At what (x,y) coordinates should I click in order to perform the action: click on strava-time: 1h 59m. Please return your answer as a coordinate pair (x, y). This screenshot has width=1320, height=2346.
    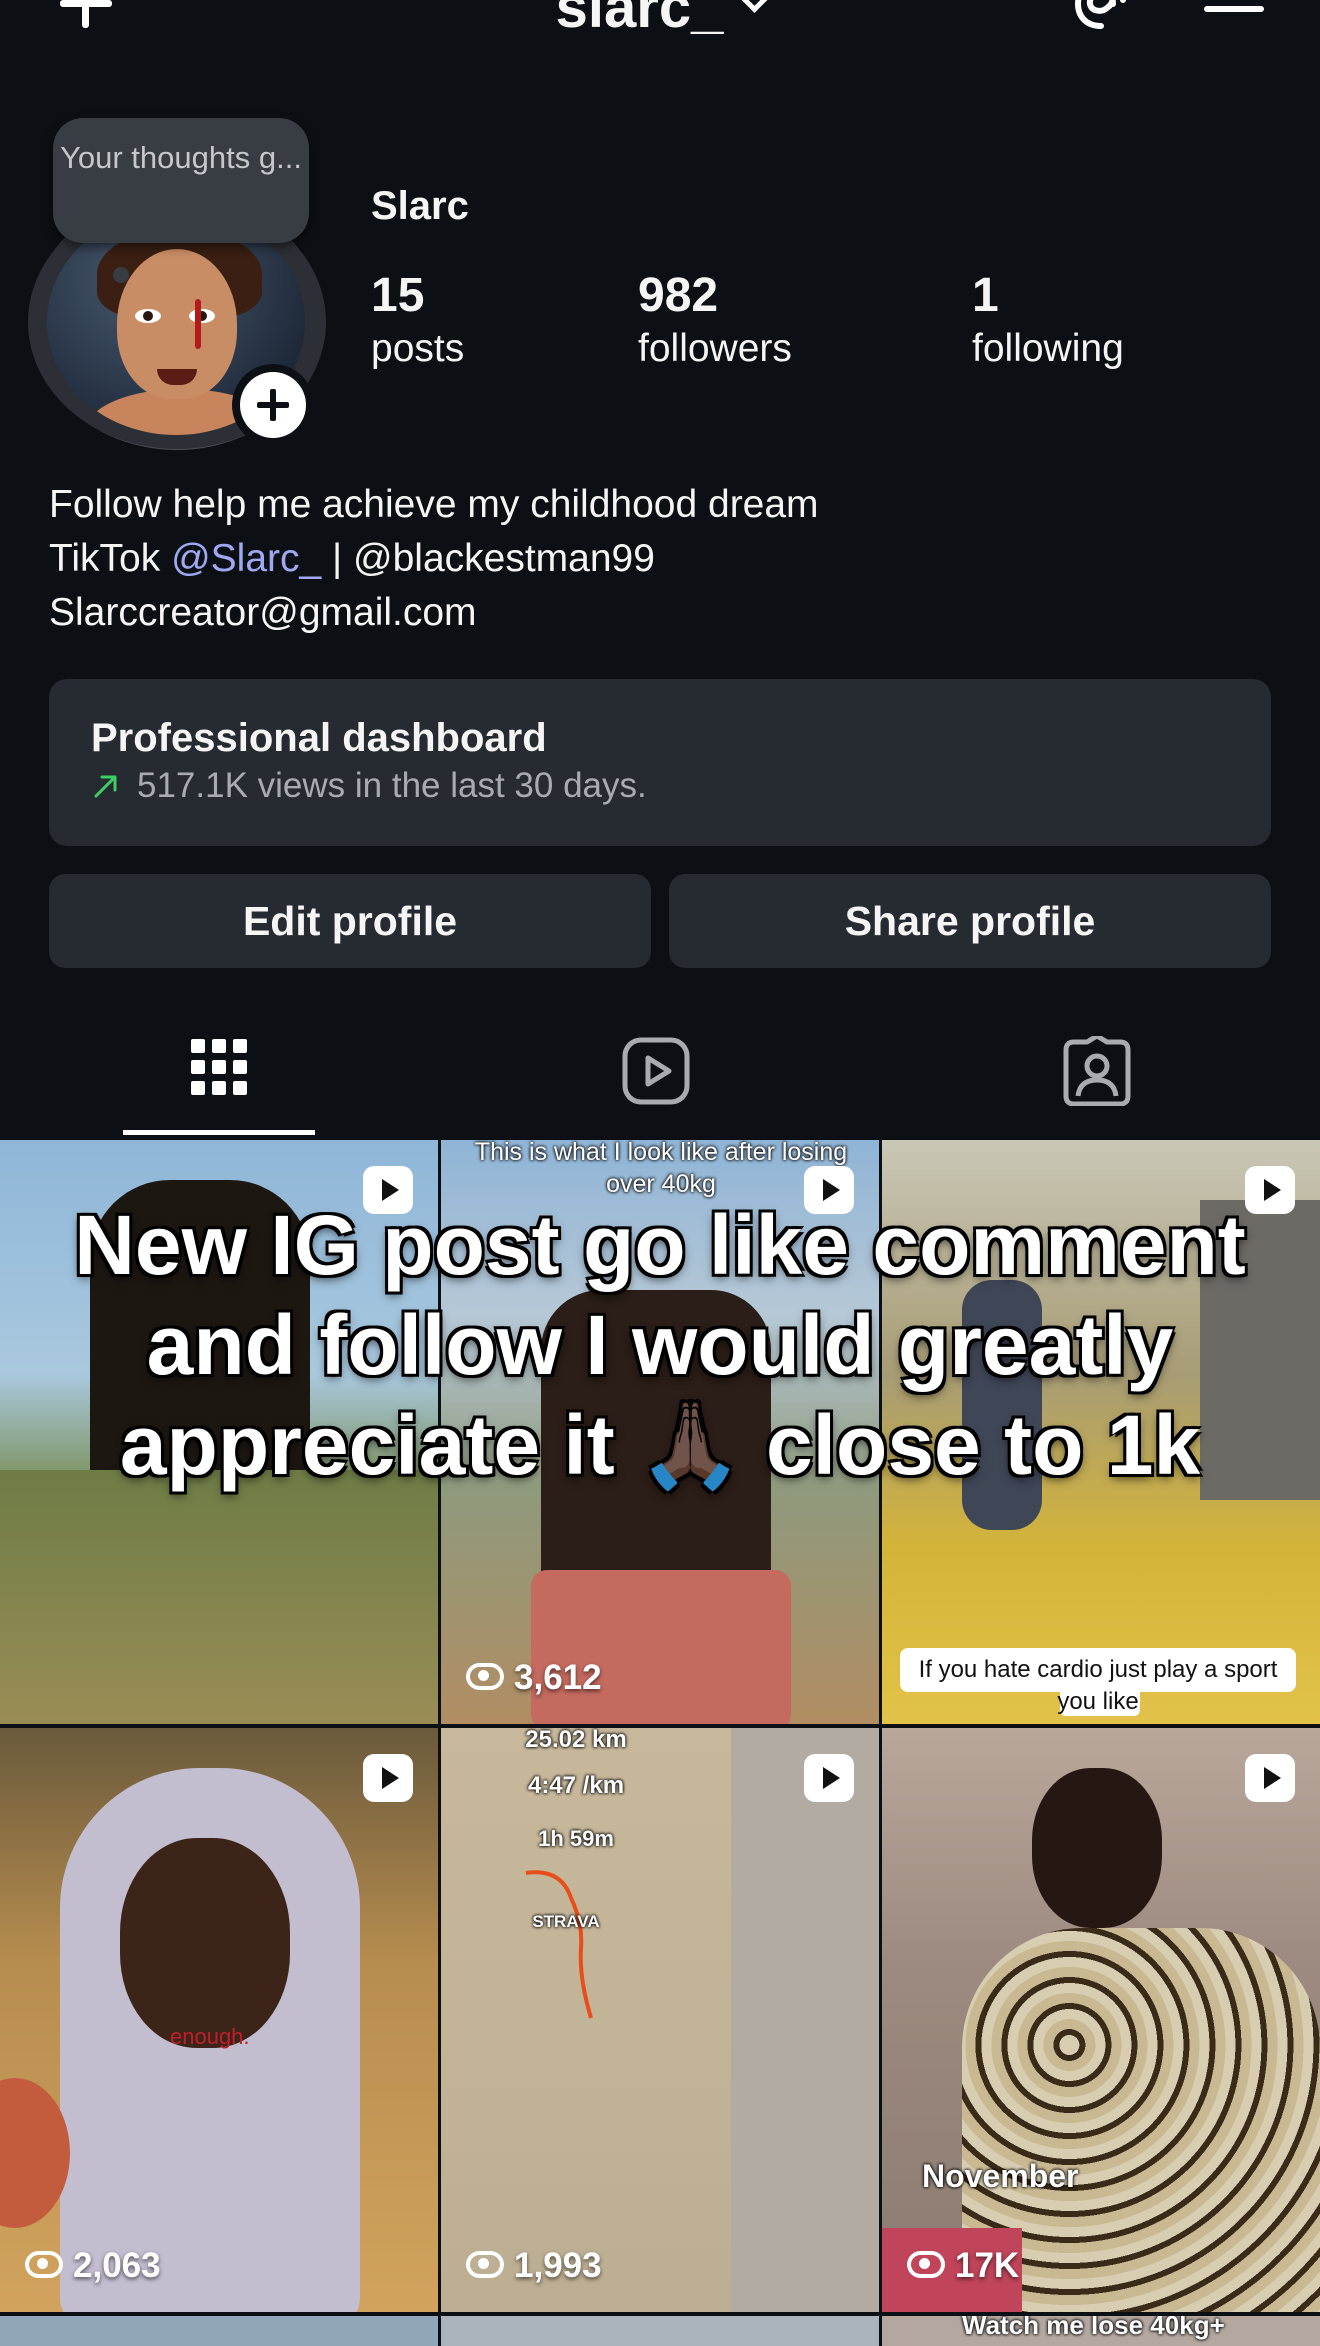
    Looking at the image, I should click on (576, 1838).